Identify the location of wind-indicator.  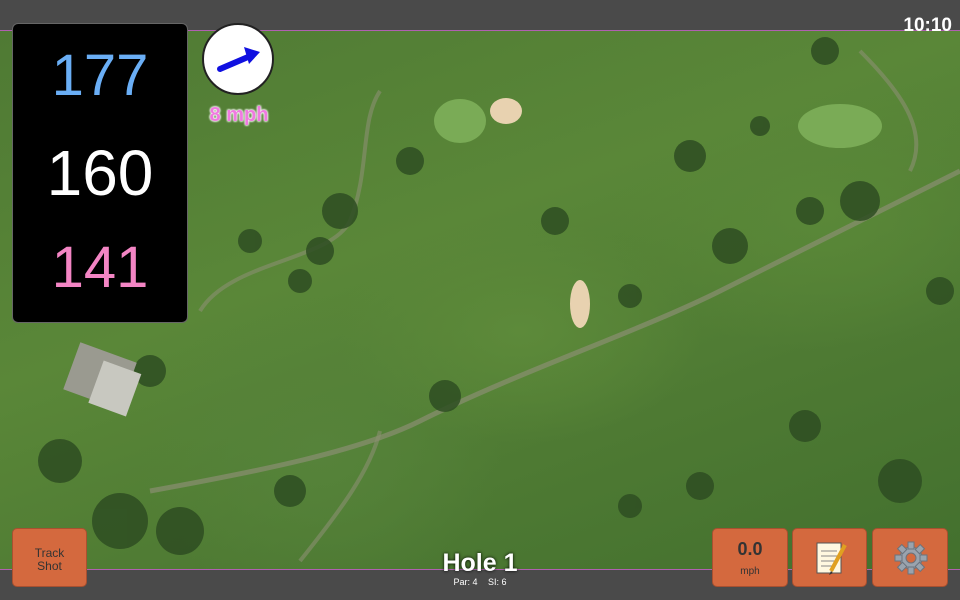
(238, 59).